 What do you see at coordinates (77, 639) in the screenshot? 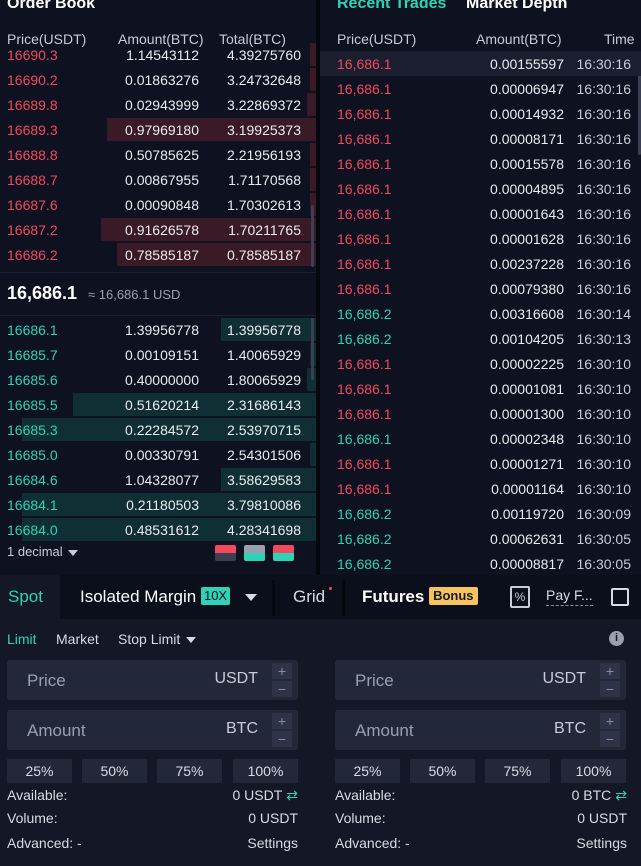
I see `order-type-market: Market` at bounding box center [77, 639].